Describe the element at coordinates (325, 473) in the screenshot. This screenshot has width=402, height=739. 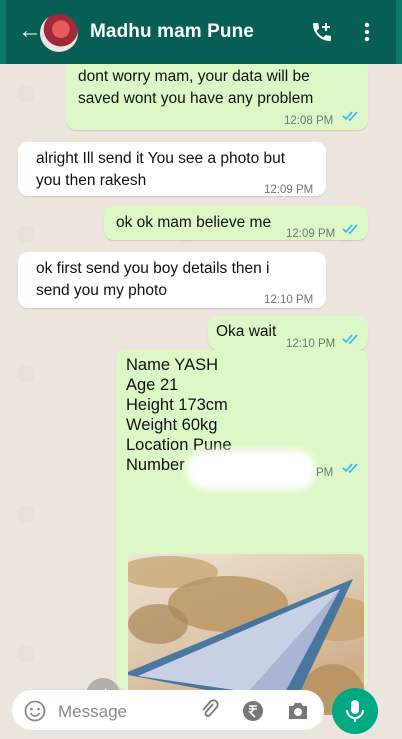
I see `message-time: PM` at that location.